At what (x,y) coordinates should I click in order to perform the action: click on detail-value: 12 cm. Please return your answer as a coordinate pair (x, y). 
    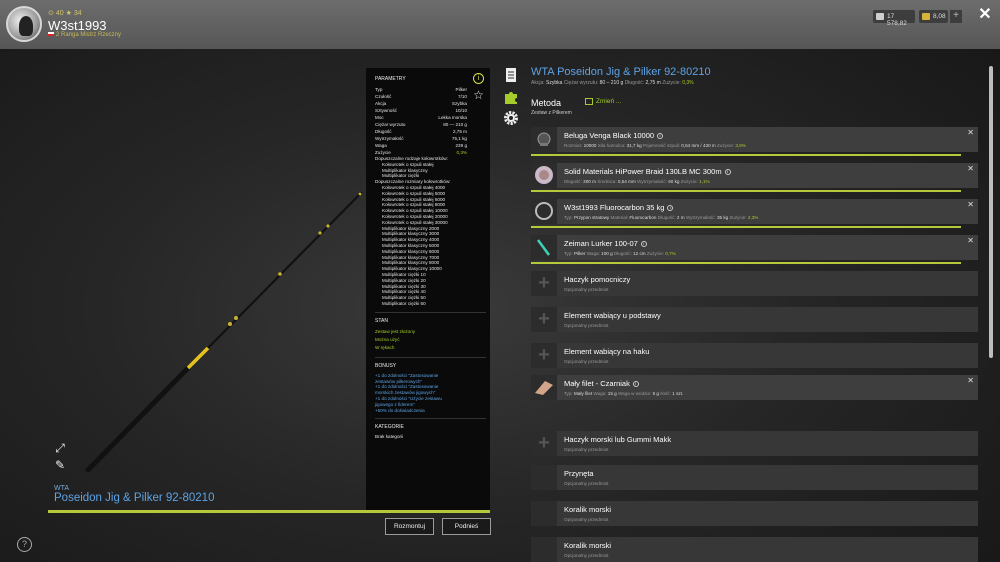
    Looking at the image, I should click on (639, 253).